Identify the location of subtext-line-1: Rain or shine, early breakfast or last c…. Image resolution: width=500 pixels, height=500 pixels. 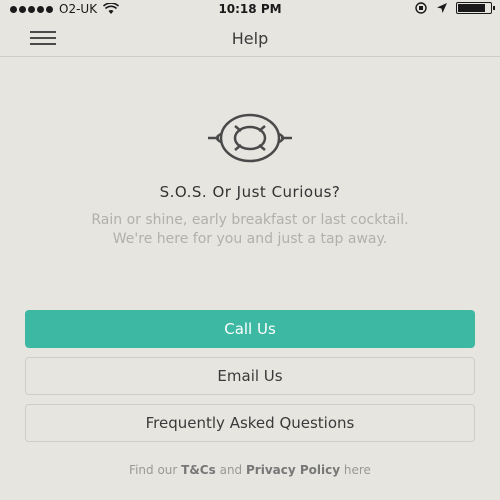
(250, 220).